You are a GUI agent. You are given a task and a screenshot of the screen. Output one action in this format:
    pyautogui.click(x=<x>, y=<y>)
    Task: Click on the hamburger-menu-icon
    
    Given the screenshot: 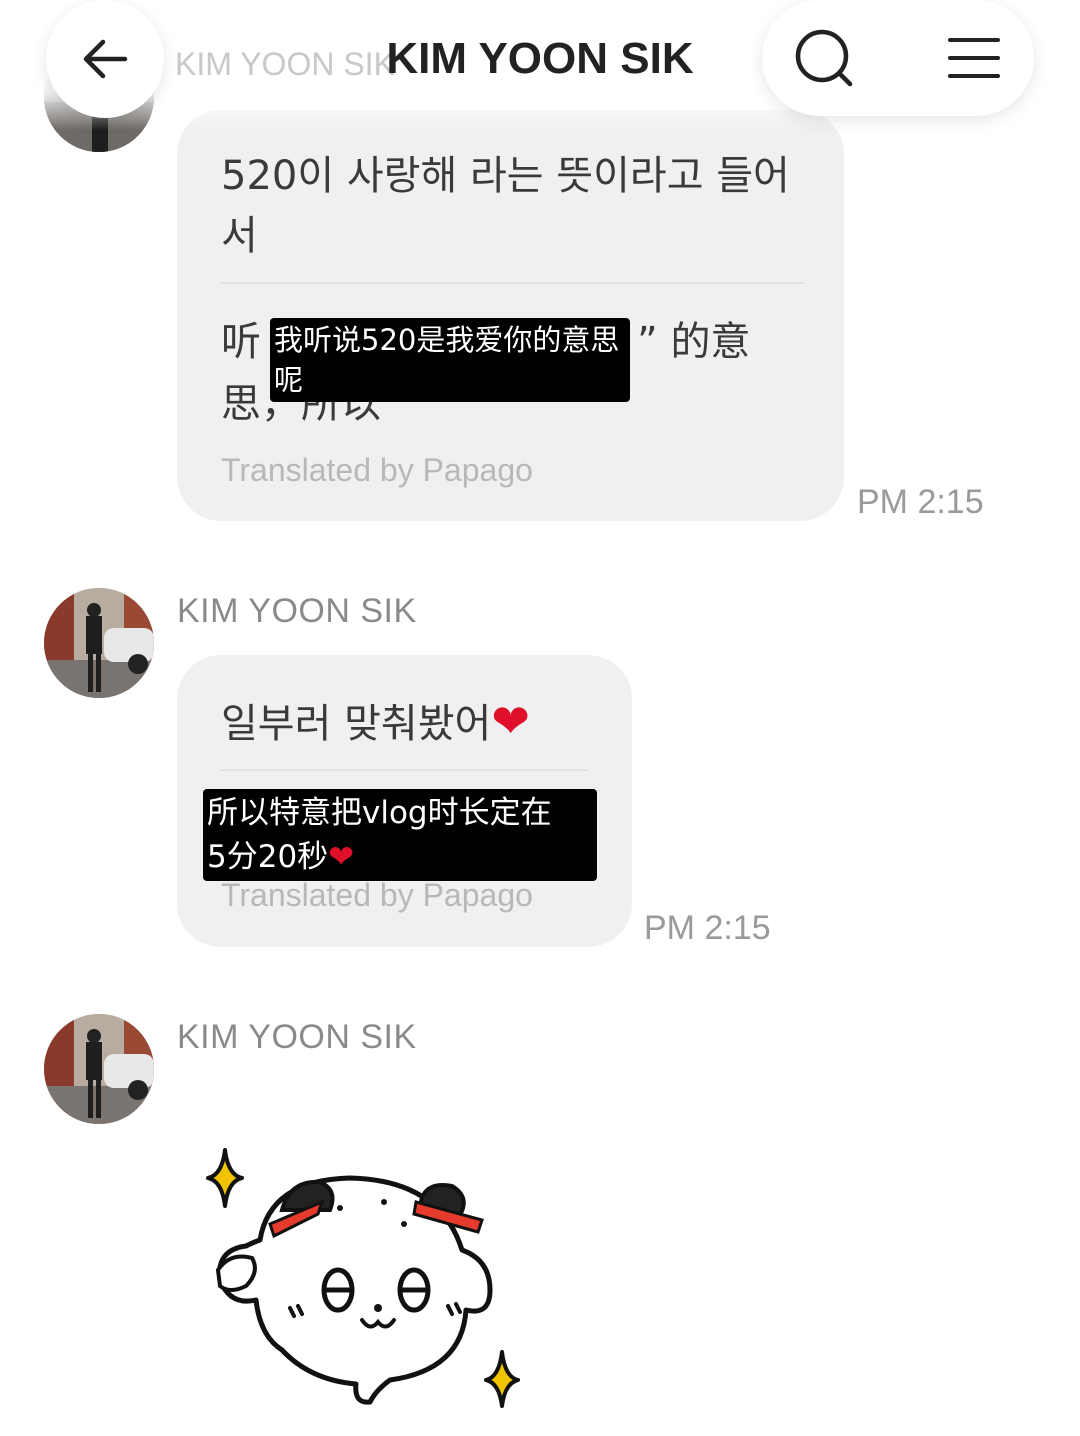 What is the action you would take?
    pyautogui.click(x=974, y=58)
    